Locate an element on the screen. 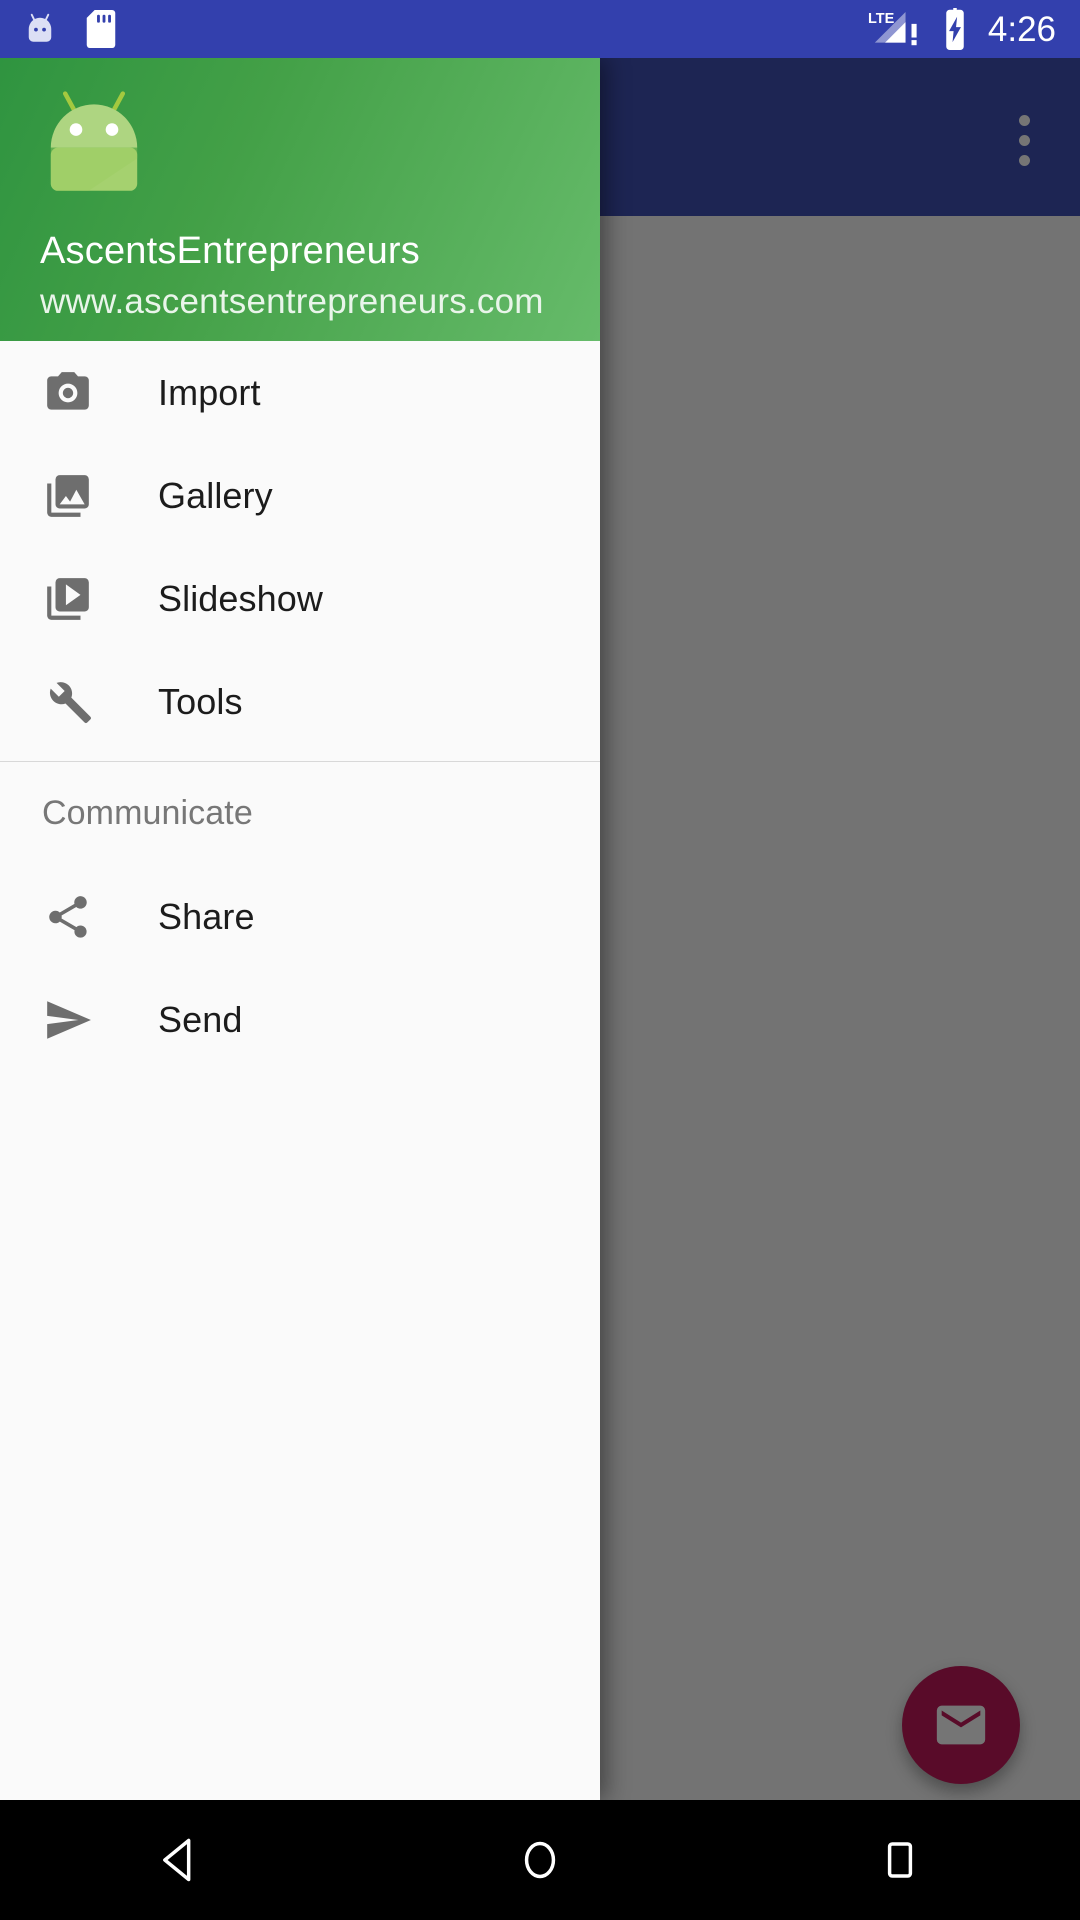 This screenshot has height=1920, width=1080. drawer-item-gallery: Gallery is located at coordinates (300, 495).